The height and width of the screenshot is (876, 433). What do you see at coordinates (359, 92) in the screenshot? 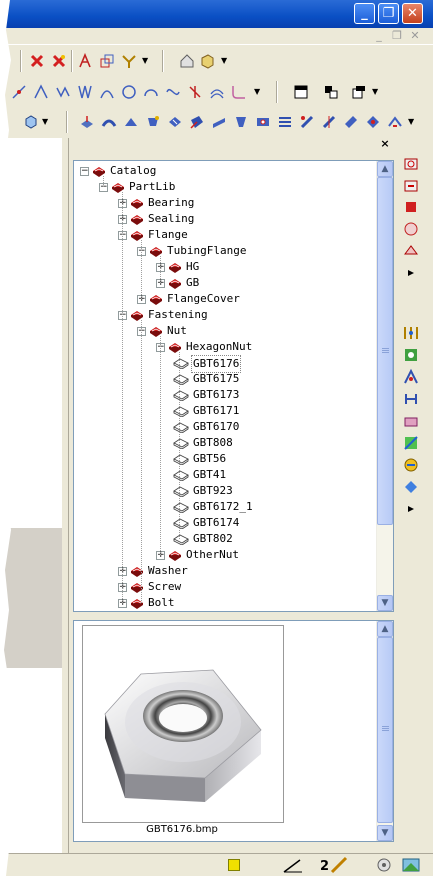
I see `window-cascade-icon` at bounding box center [359, 92].